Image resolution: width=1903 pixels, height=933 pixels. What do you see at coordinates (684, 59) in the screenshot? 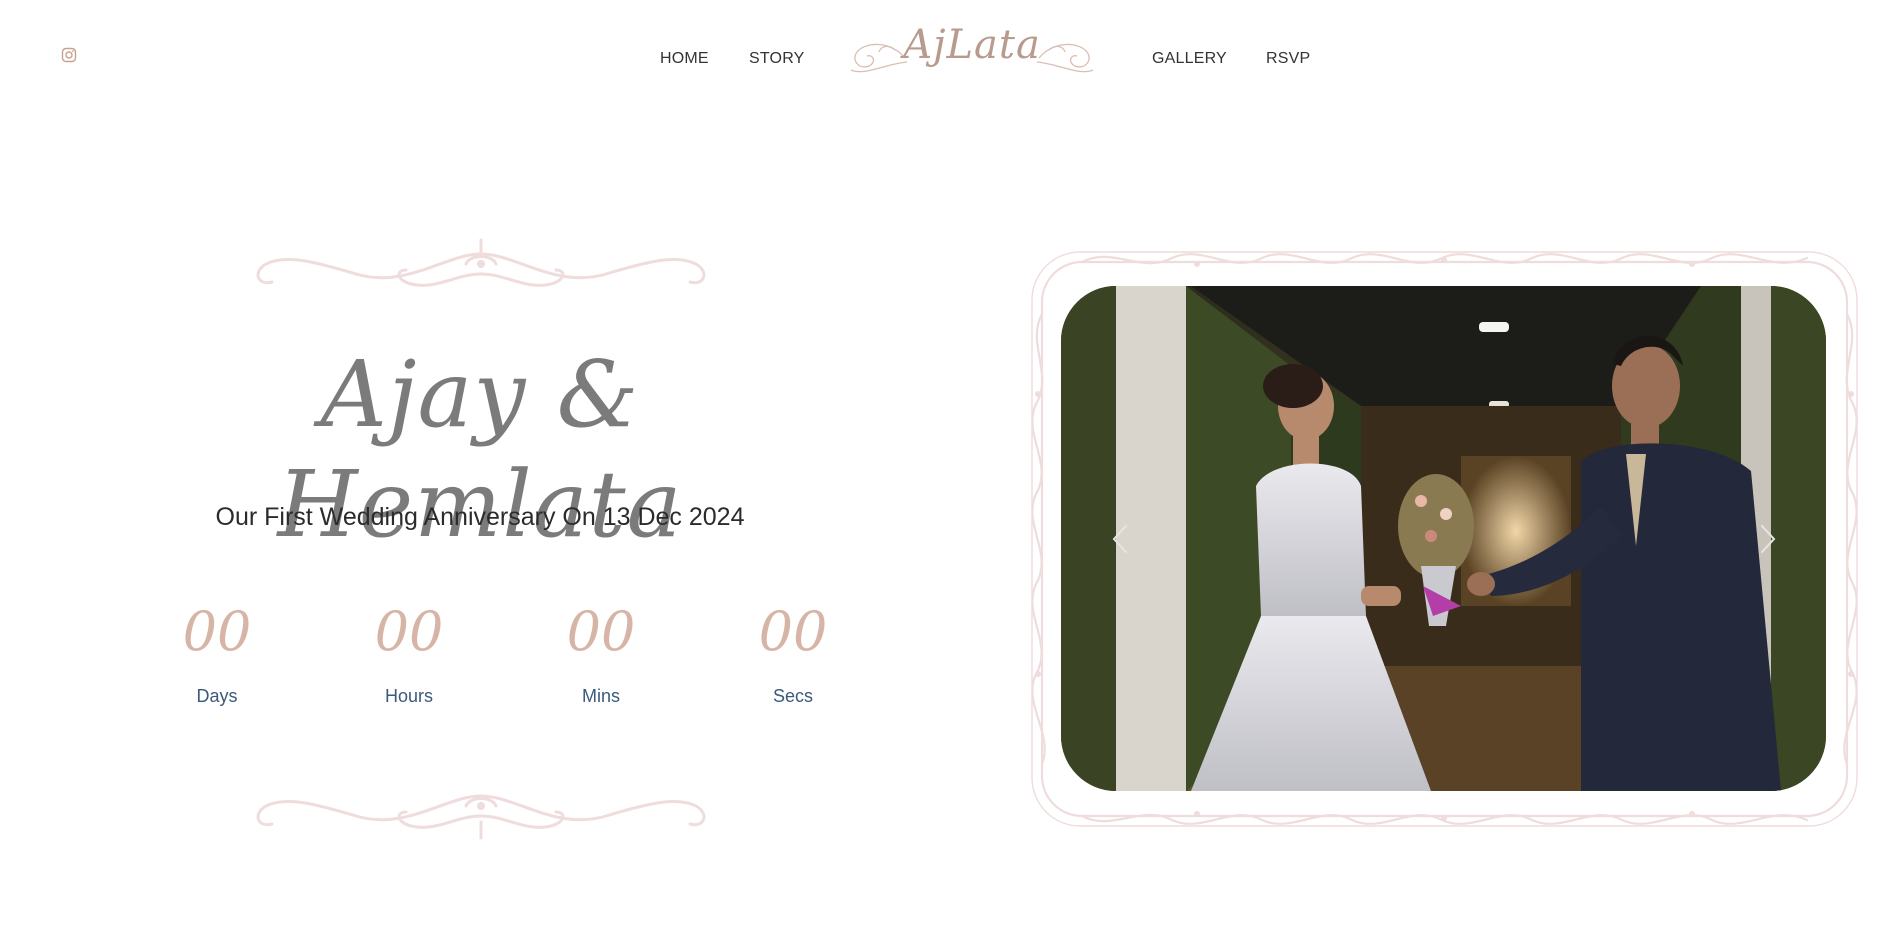
I see `nav-home: HOME` at bounding box center [684, 59].